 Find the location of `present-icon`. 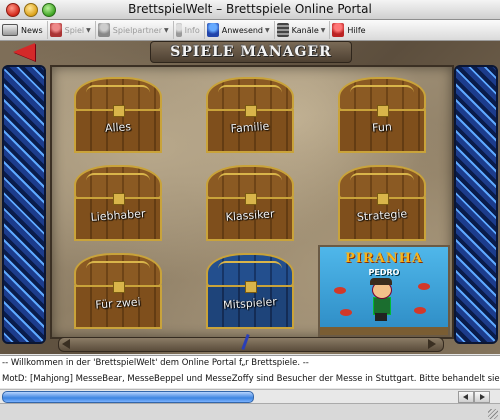

present-icon is located at coordinates (212, 30).